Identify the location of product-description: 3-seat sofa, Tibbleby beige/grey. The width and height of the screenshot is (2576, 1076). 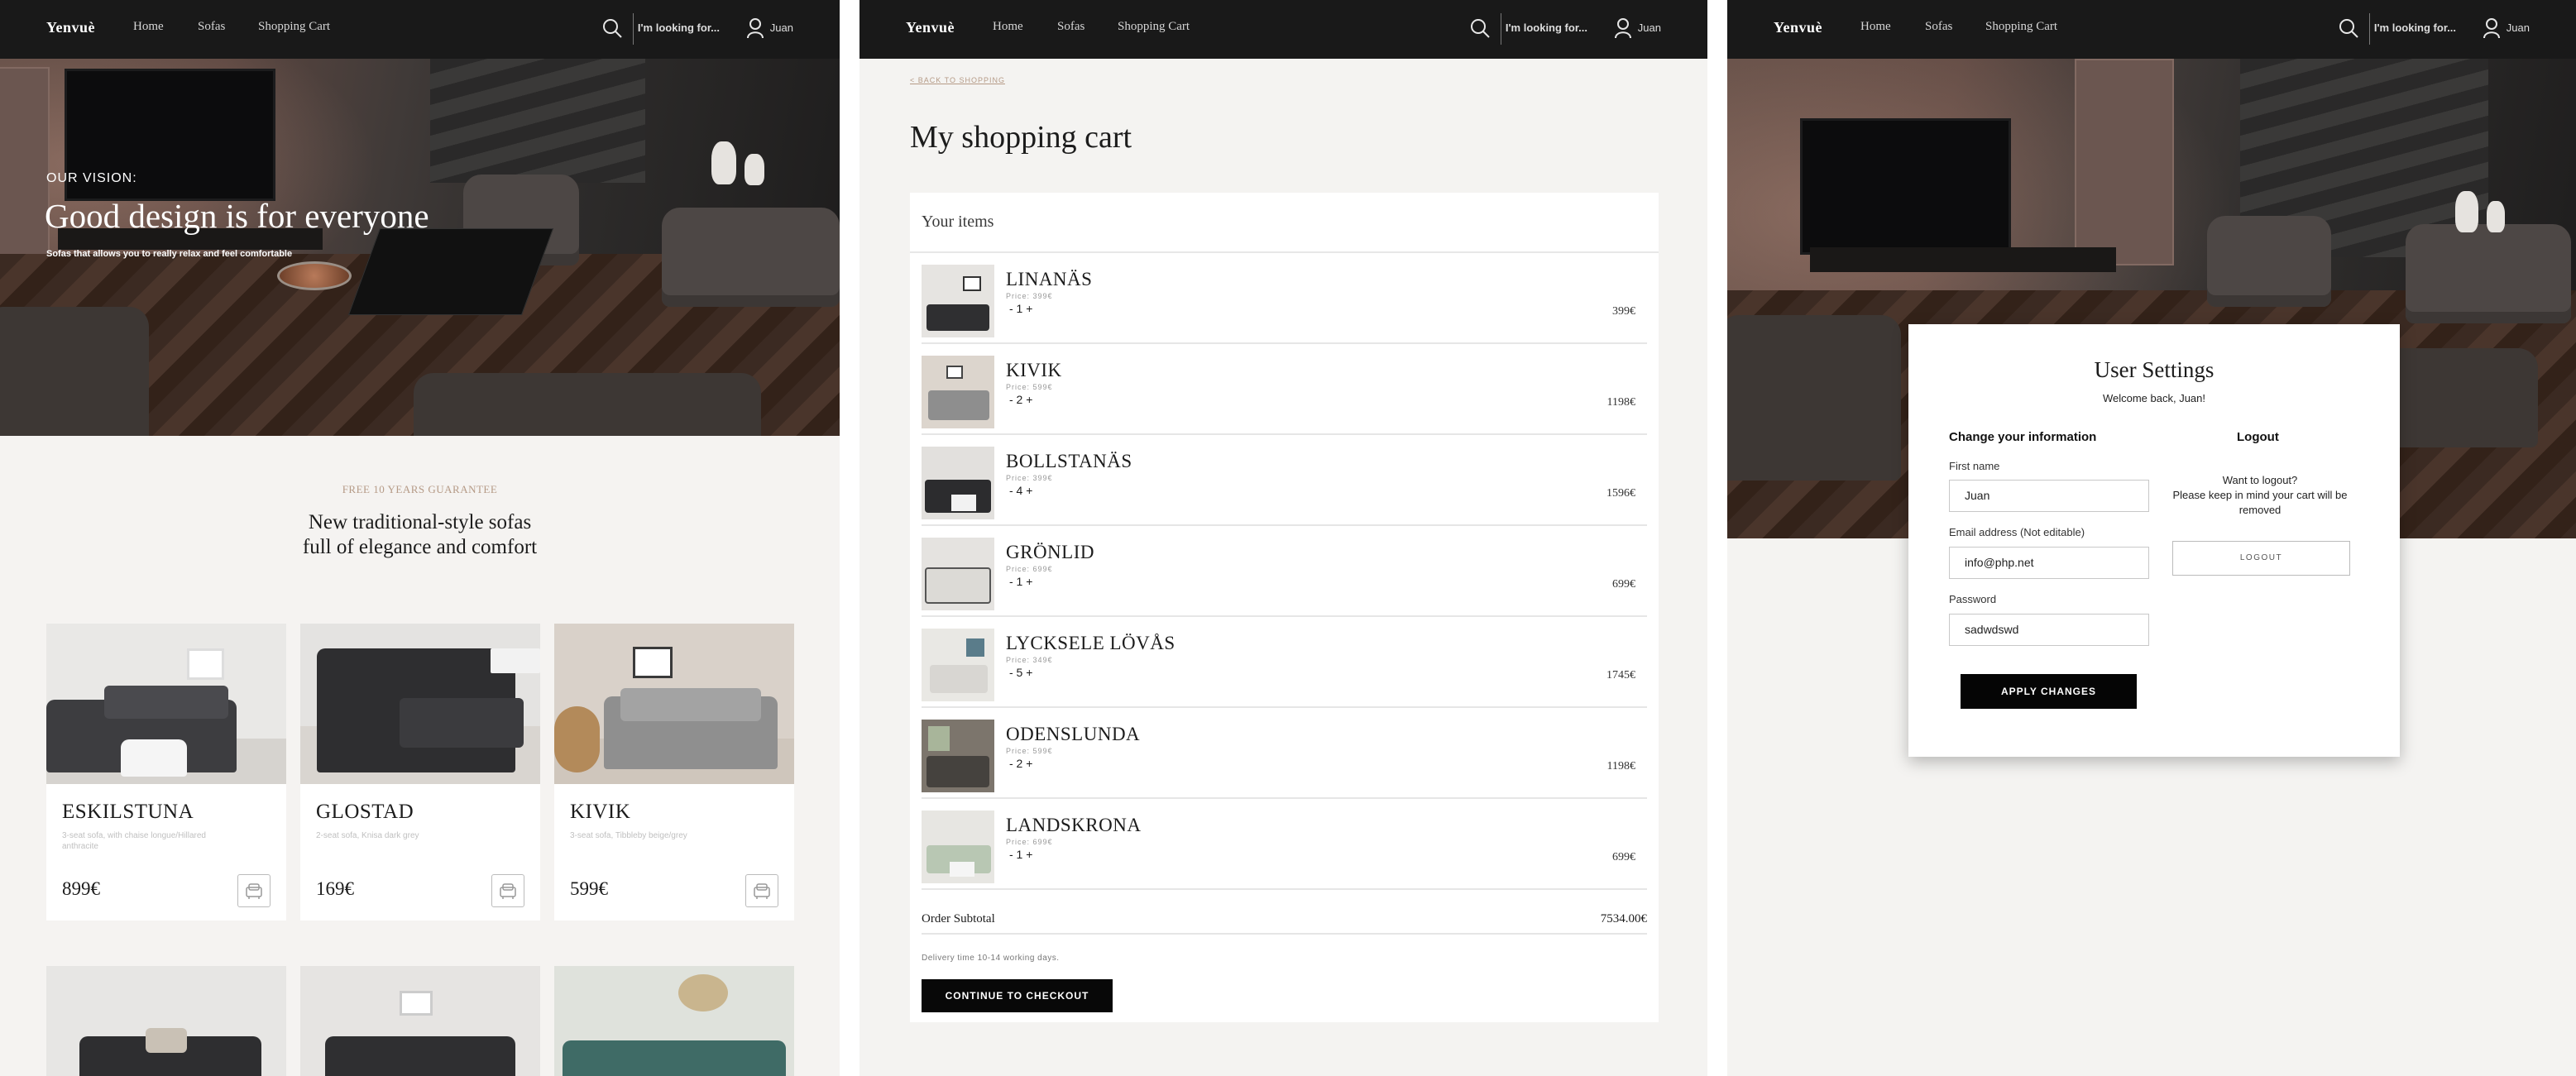
(628, 835).